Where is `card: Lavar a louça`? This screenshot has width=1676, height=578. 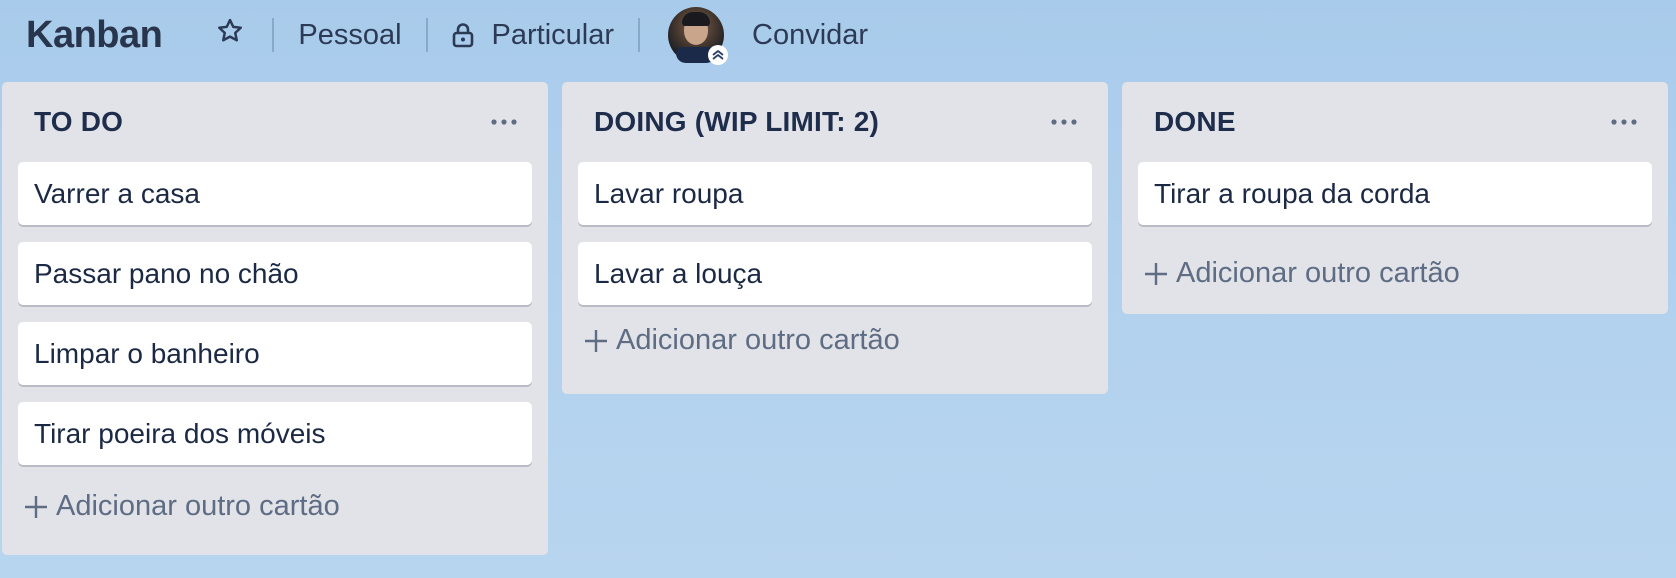 card: Lavar a louça is located at coordinates (835, 273).